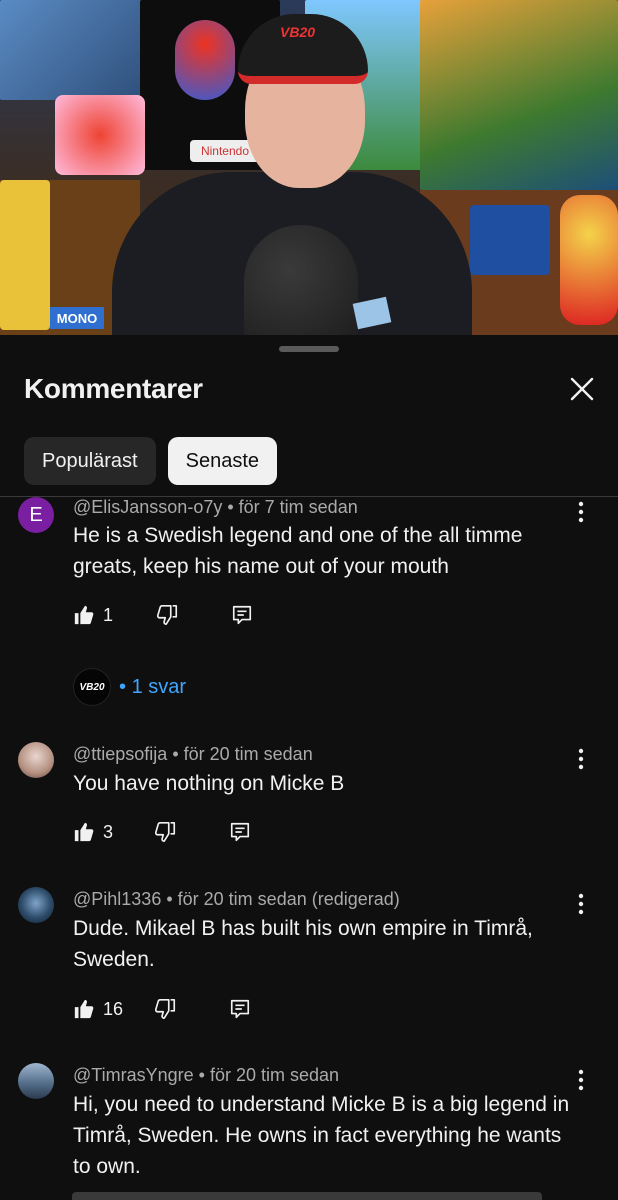 The image size is (618, 1200). What do you see at coordinates (36, 515) in the screenshot?
I see `avatar: E` at bounding box center [36, 515].